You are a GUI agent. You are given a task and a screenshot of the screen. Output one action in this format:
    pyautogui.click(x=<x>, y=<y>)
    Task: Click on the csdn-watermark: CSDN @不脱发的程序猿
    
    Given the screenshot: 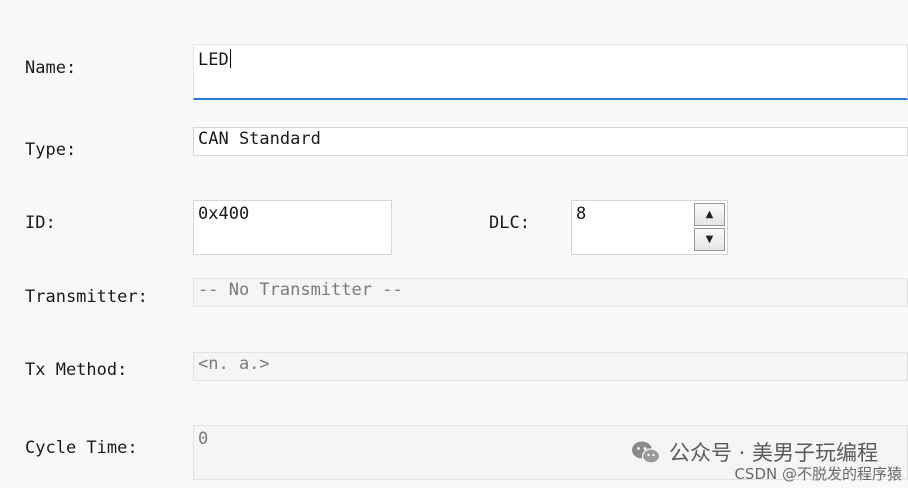 What is the action you would take?
    pyautogui.click(x=818, y=474)
    